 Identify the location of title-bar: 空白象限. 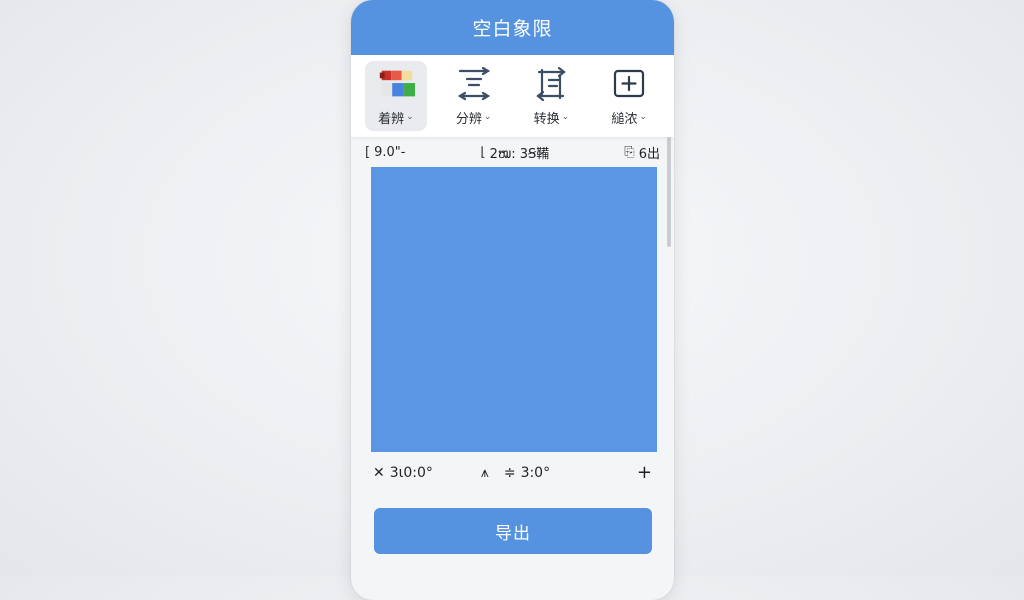
(512, 27).